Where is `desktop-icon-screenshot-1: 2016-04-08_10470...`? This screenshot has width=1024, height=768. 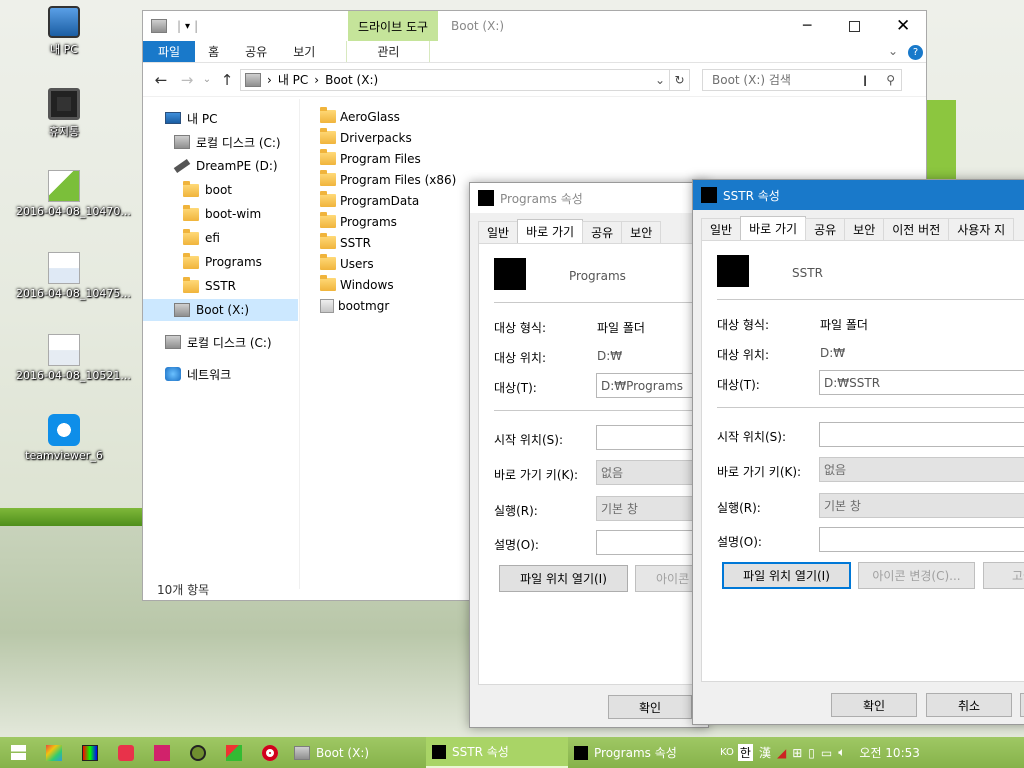 desktop-icon-screenshot-1: 2016-04-08_10470... is located at coordinates (73, 194).